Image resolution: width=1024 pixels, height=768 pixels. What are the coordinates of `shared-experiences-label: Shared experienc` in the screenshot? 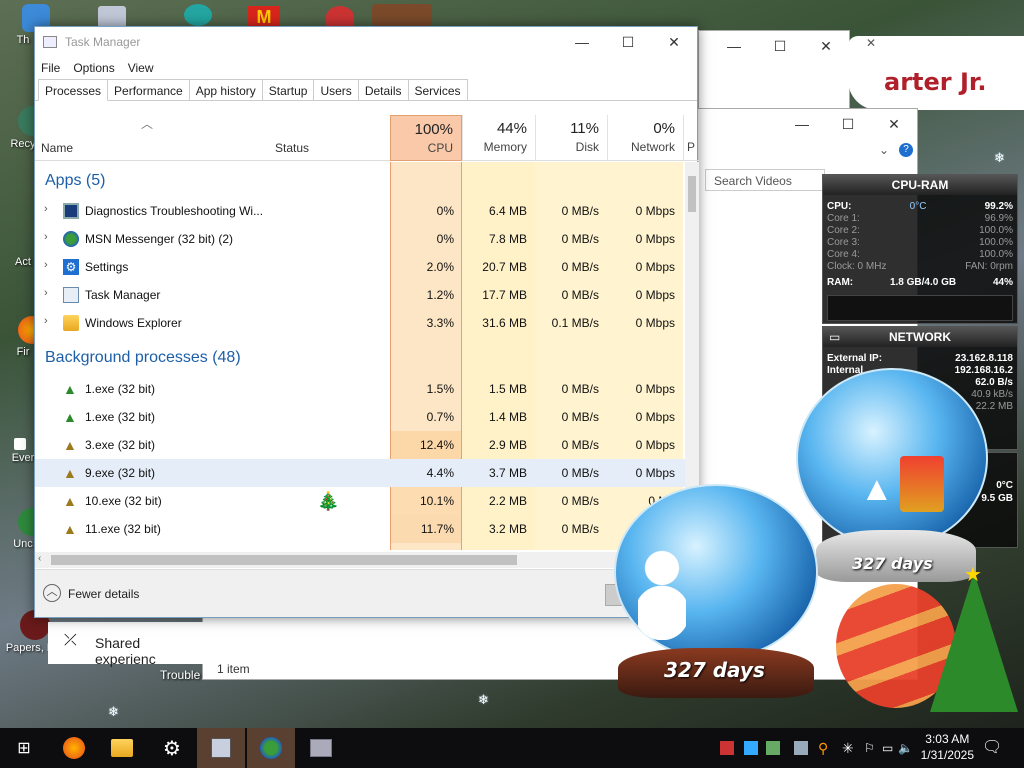 It's located at (149, 651).